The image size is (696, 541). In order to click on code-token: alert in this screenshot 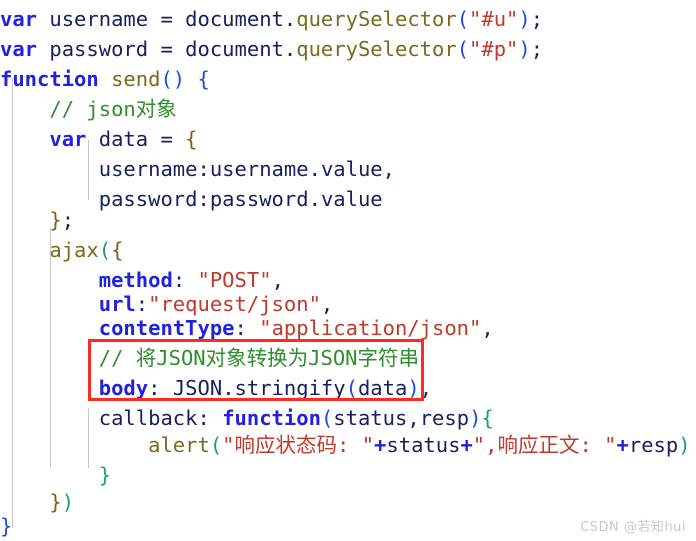, I will do `click(179, 445)`.